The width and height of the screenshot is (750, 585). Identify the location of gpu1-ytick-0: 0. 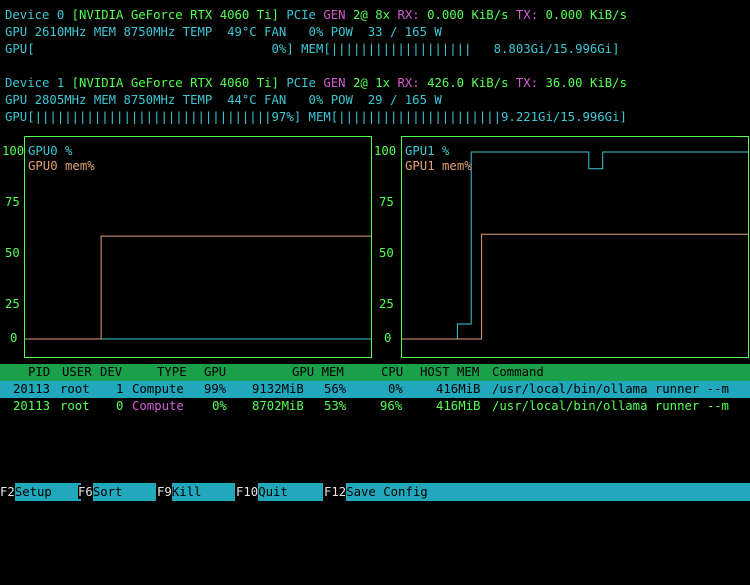
(388, 338).